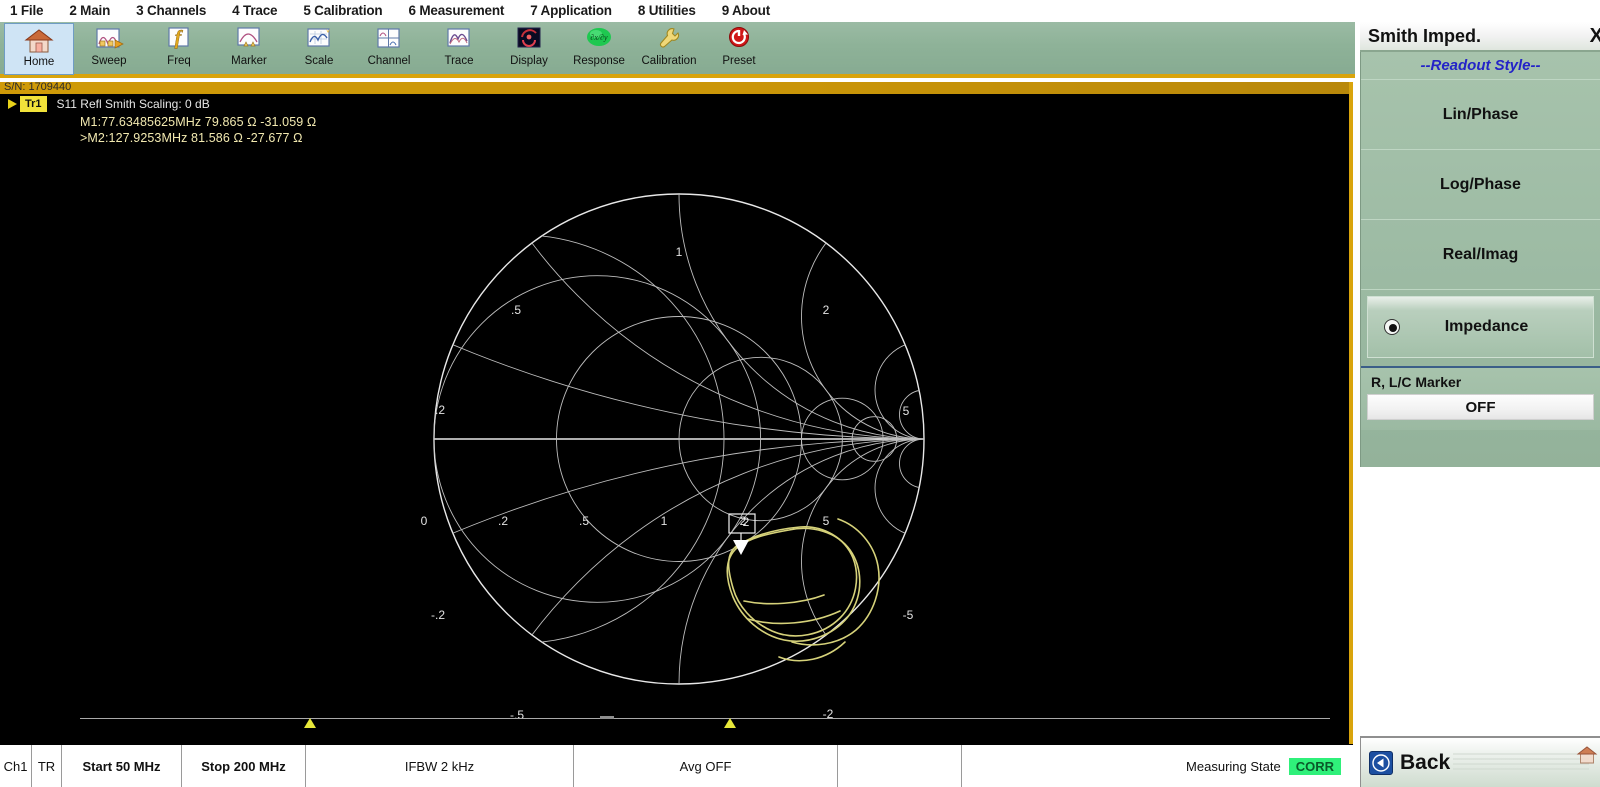 The height and width of the screenshot is (787, 1600). I want to click on status-measuring-cell: Measuring State CORR, so click(1157, 766).